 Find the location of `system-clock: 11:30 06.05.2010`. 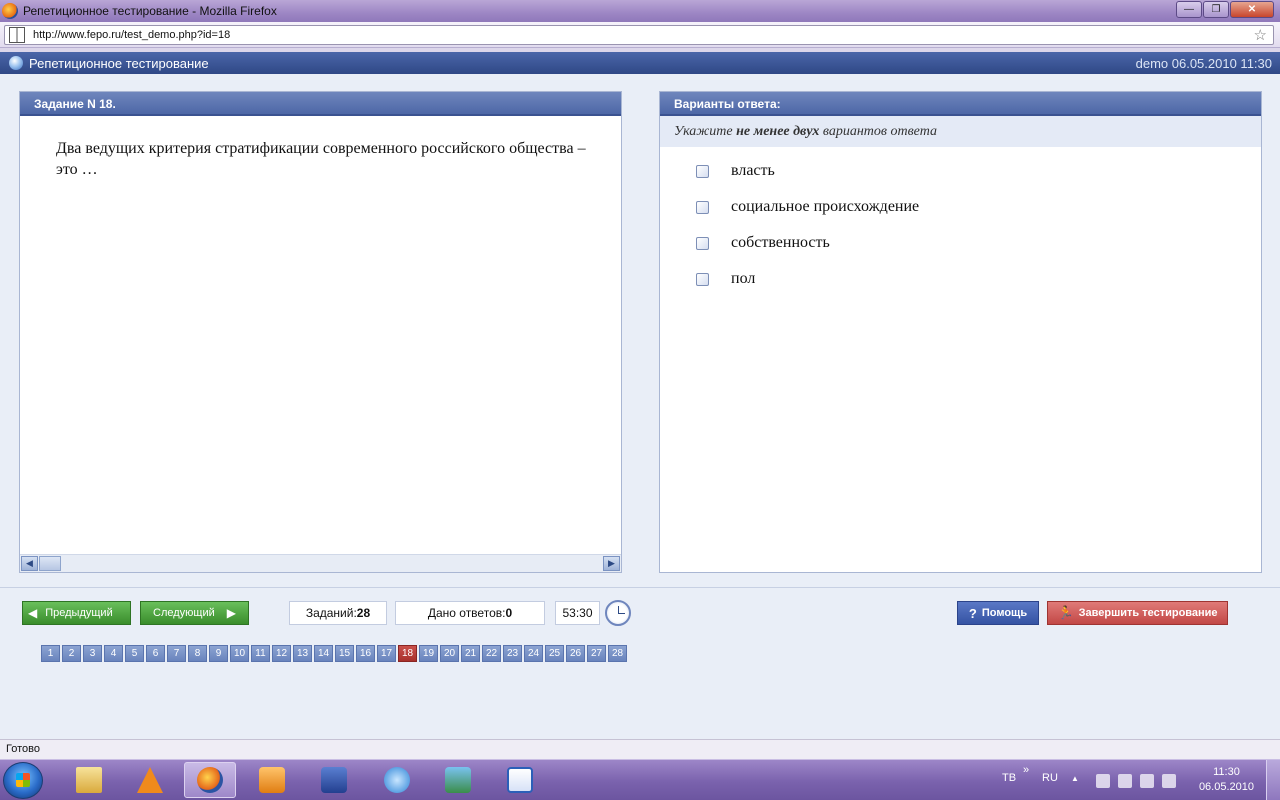

system-clock: 11:30 06.05.2010 is located at coordinates (1226, 780).